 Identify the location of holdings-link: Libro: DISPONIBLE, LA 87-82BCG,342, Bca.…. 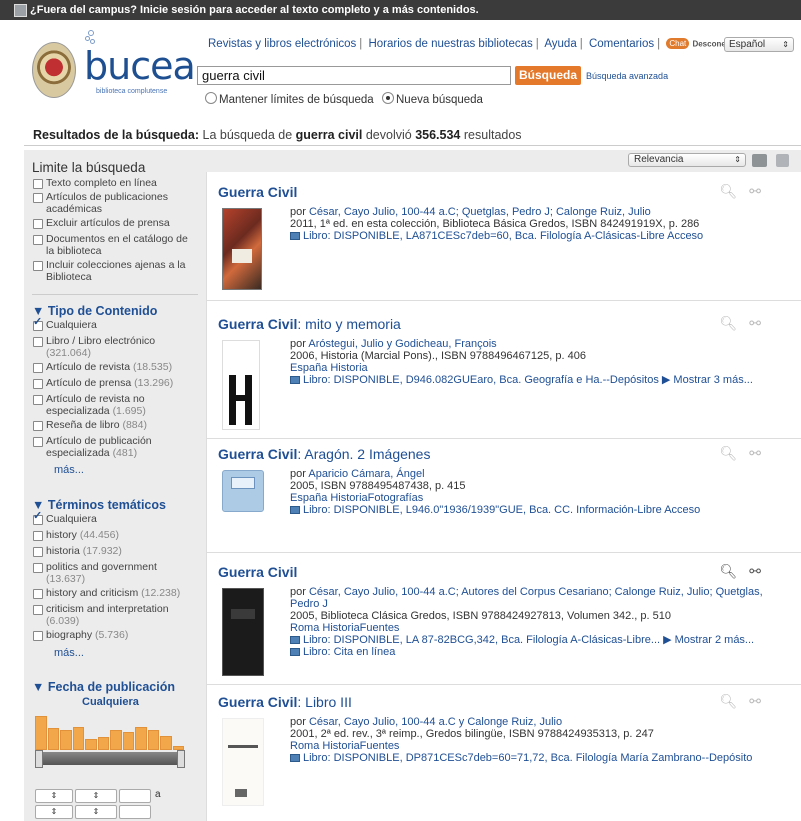
(475, 640).